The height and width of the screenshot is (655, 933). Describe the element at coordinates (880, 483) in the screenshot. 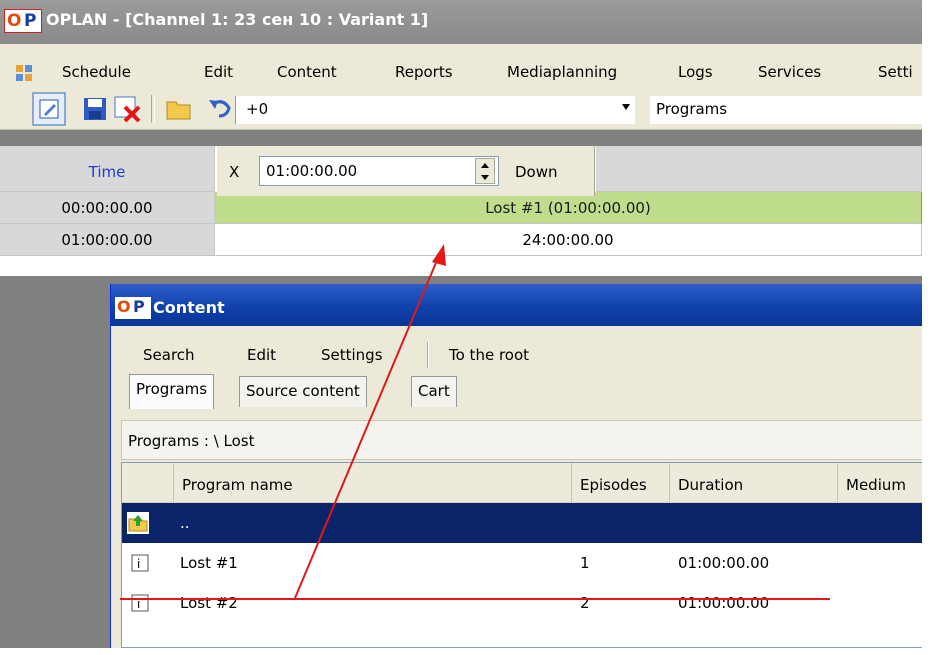

I see `medium-column-header: Medium` at that location.